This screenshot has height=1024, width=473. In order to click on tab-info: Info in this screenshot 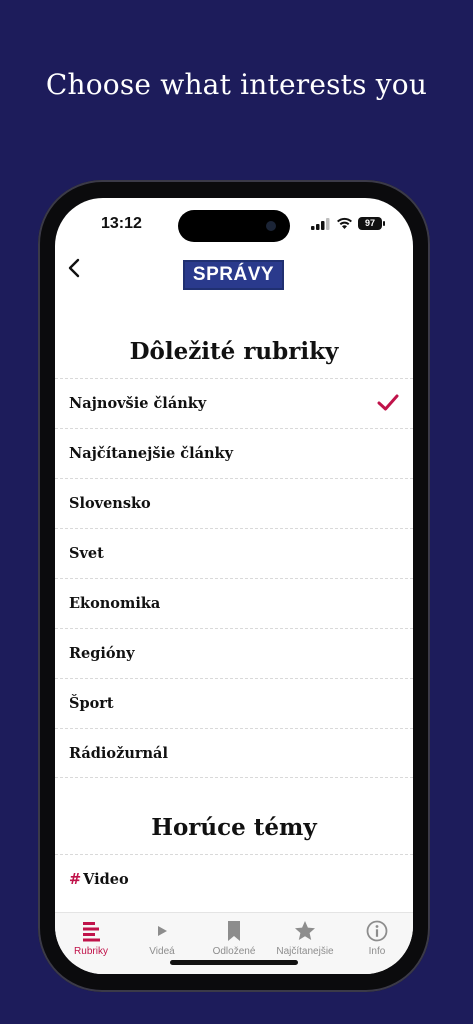, I will do `click(377, 938)`.